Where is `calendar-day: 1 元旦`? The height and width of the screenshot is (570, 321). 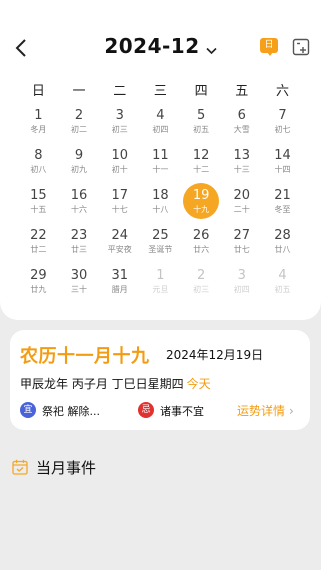 calendar-day: 1 元旦 is located at coordinates (160, 286).